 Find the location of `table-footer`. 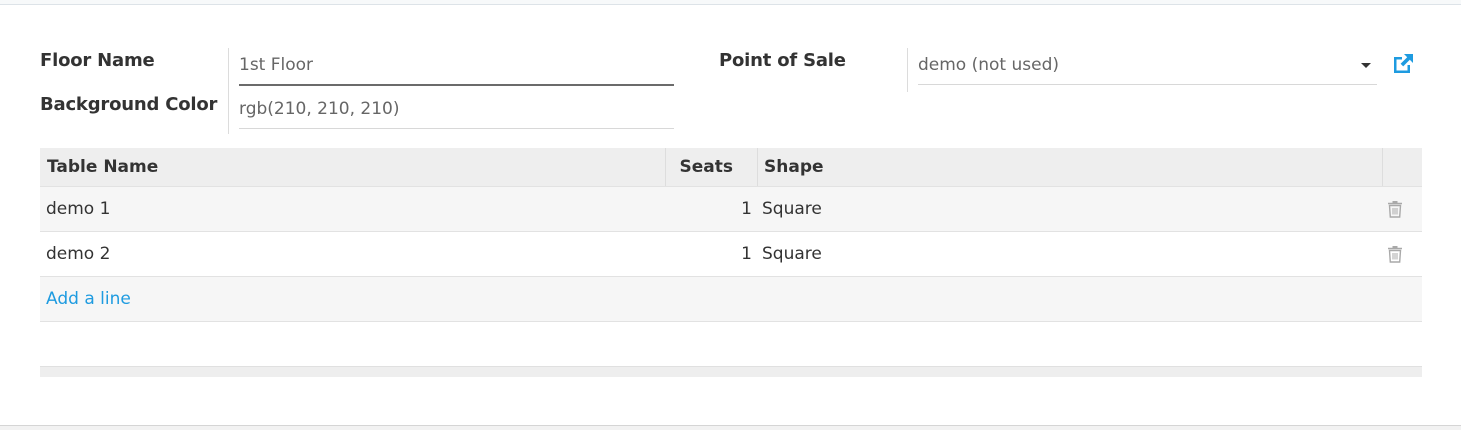

table-footer is located at coordinates (731, 371).